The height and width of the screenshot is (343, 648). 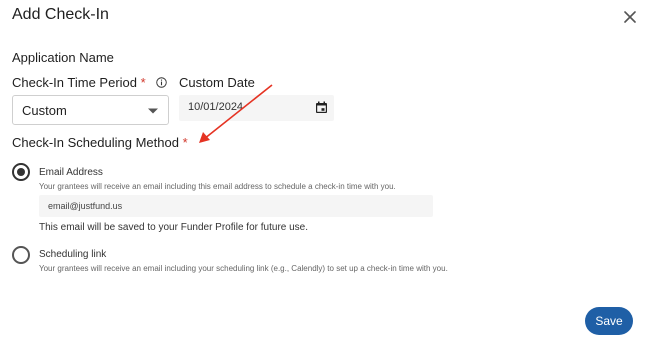 I want to click on chevron-down-icon, so click(x=153, y=111).